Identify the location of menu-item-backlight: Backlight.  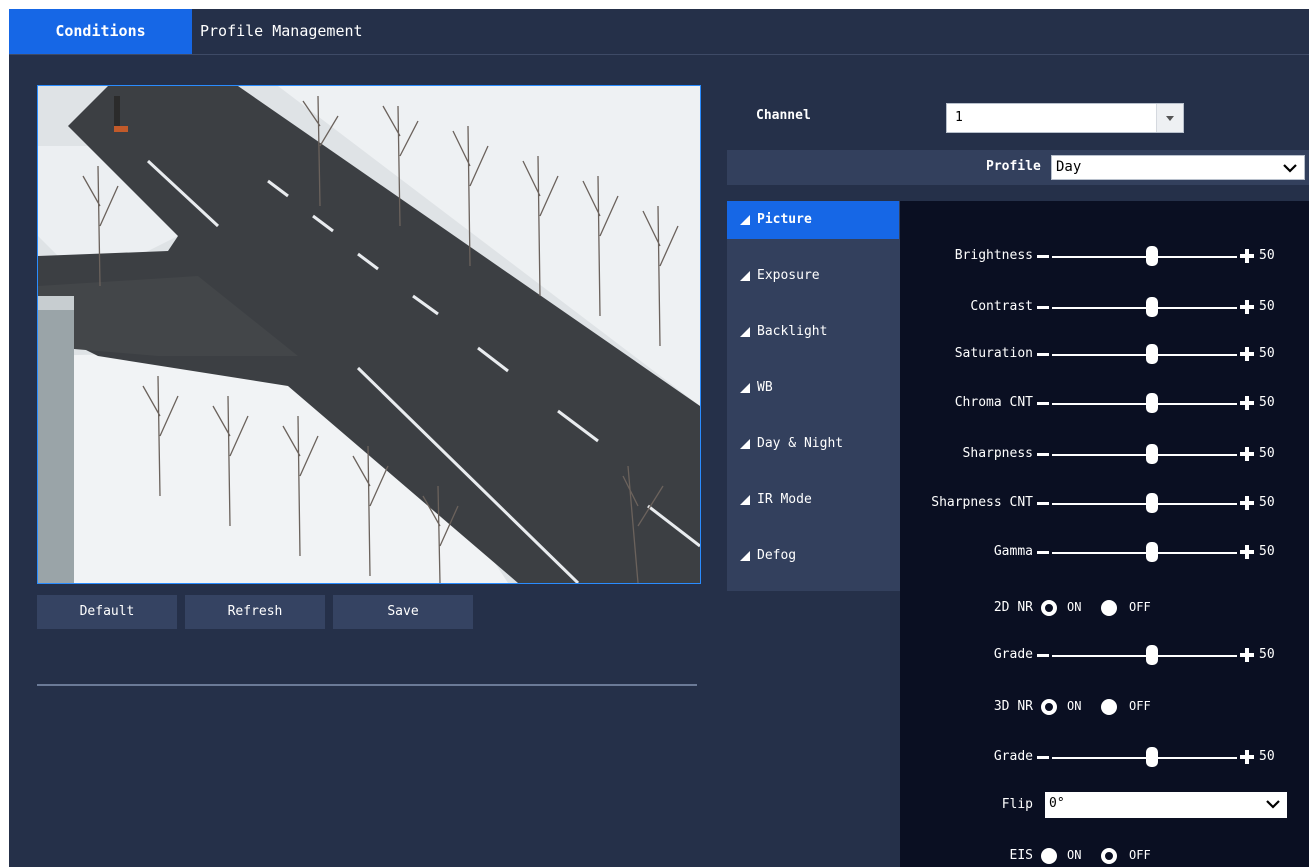
(813, 332).